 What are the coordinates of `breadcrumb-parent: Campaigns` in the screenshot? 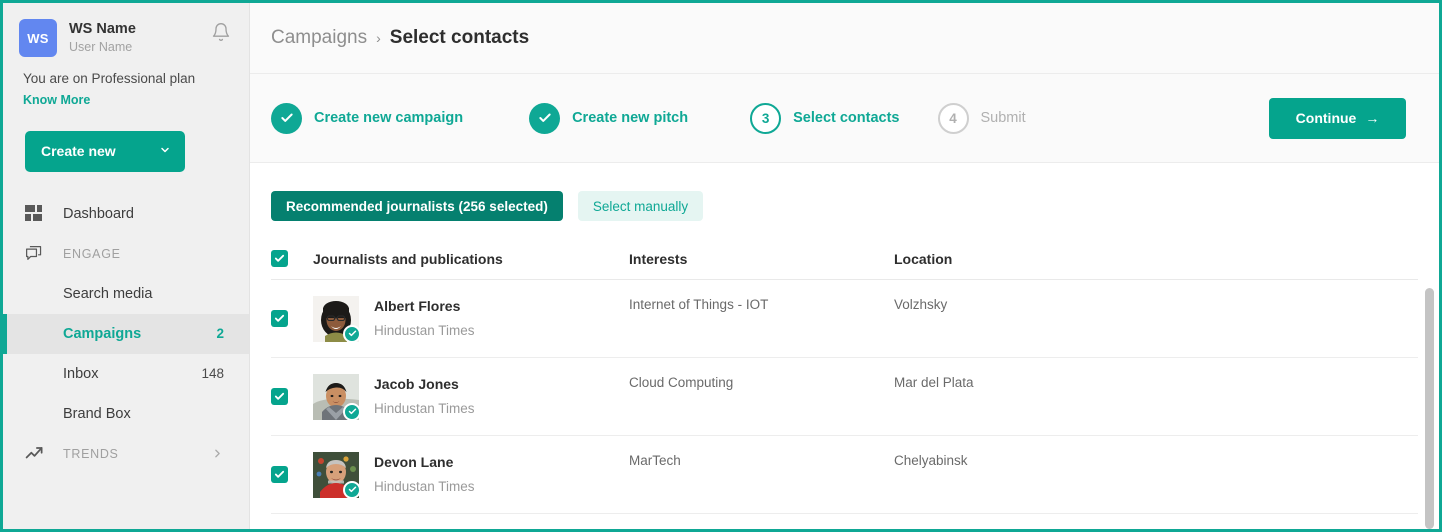 It's located at (319, 38).